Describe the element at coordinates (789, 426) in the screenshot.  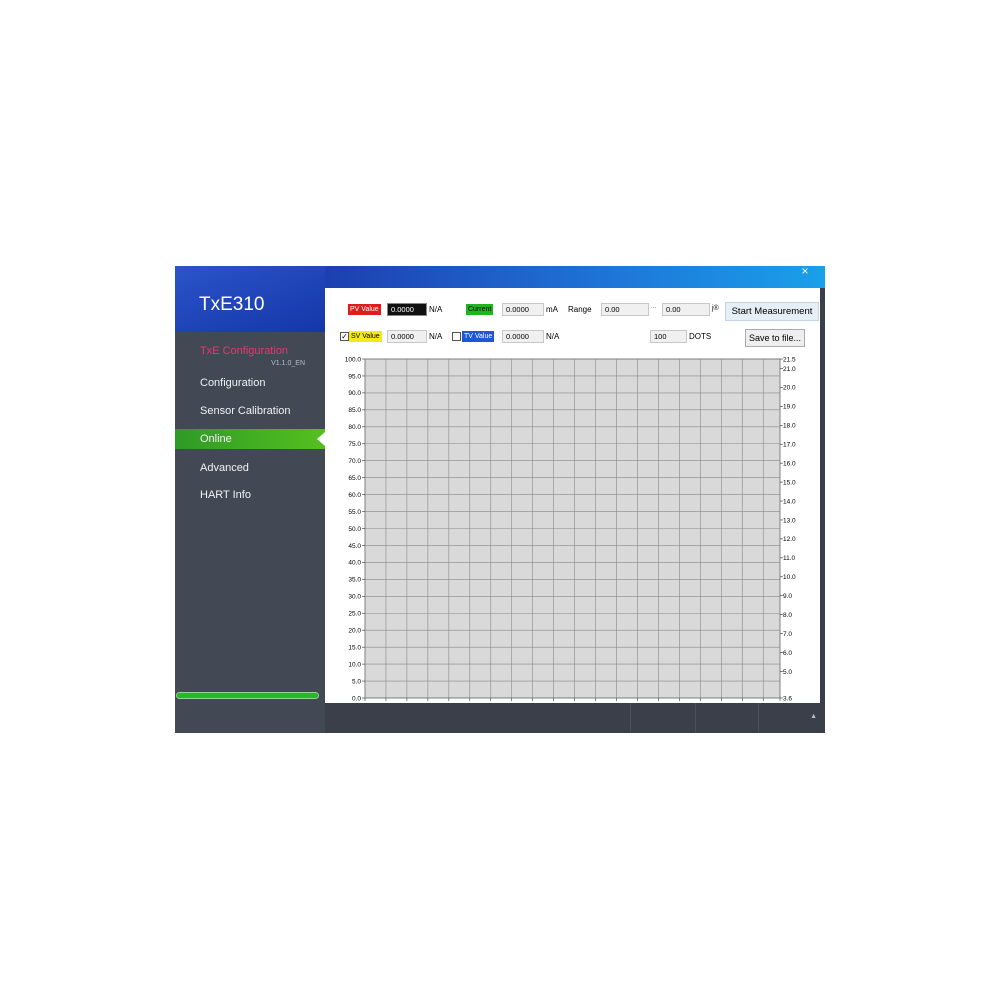
I see `y-right-tick-label: 18.0` at that location.